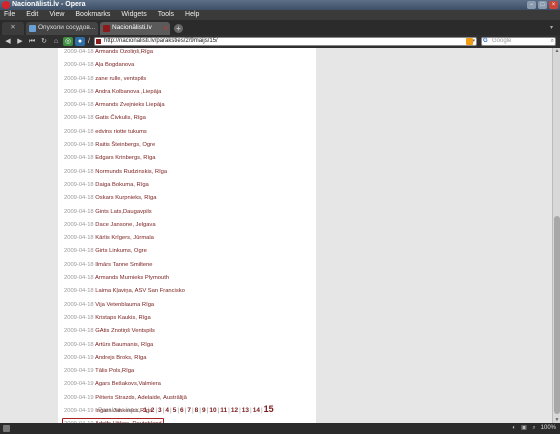 This screenshot has height=434, width=560. What do you see at coordinates (552, 41) in the screenshot?
I see `search-icon: ⌕` at bounding box center [552, 41].